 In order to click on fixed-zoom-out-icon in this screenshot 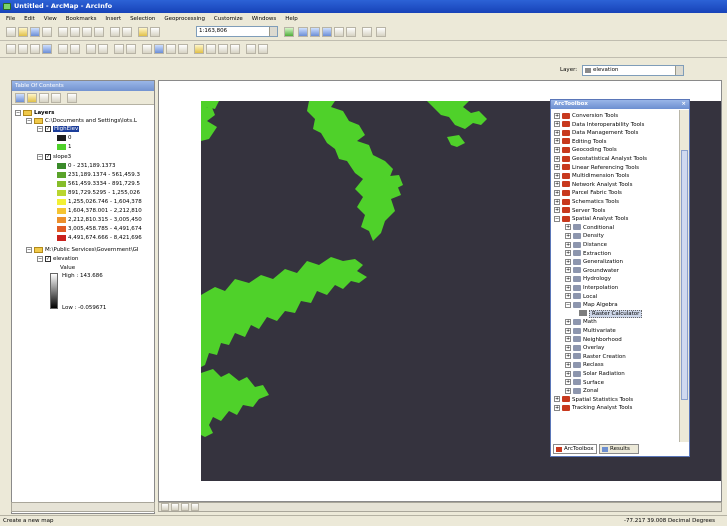, I will do `click(75, 49)`.